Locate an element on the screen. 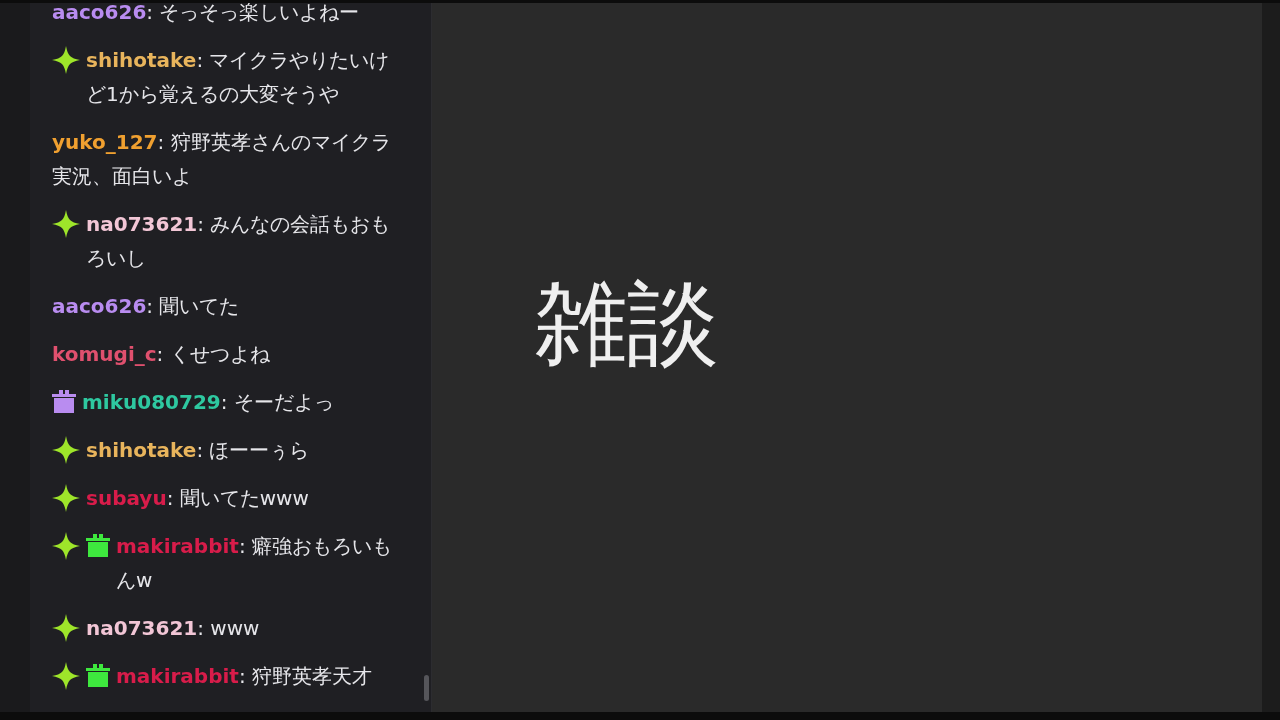 This screenshot has width=1280, height=720. chat-message: yuko_127: 狩野英孝さんのマイクラ実況、面白いよ is located at coordinates (222, 159).